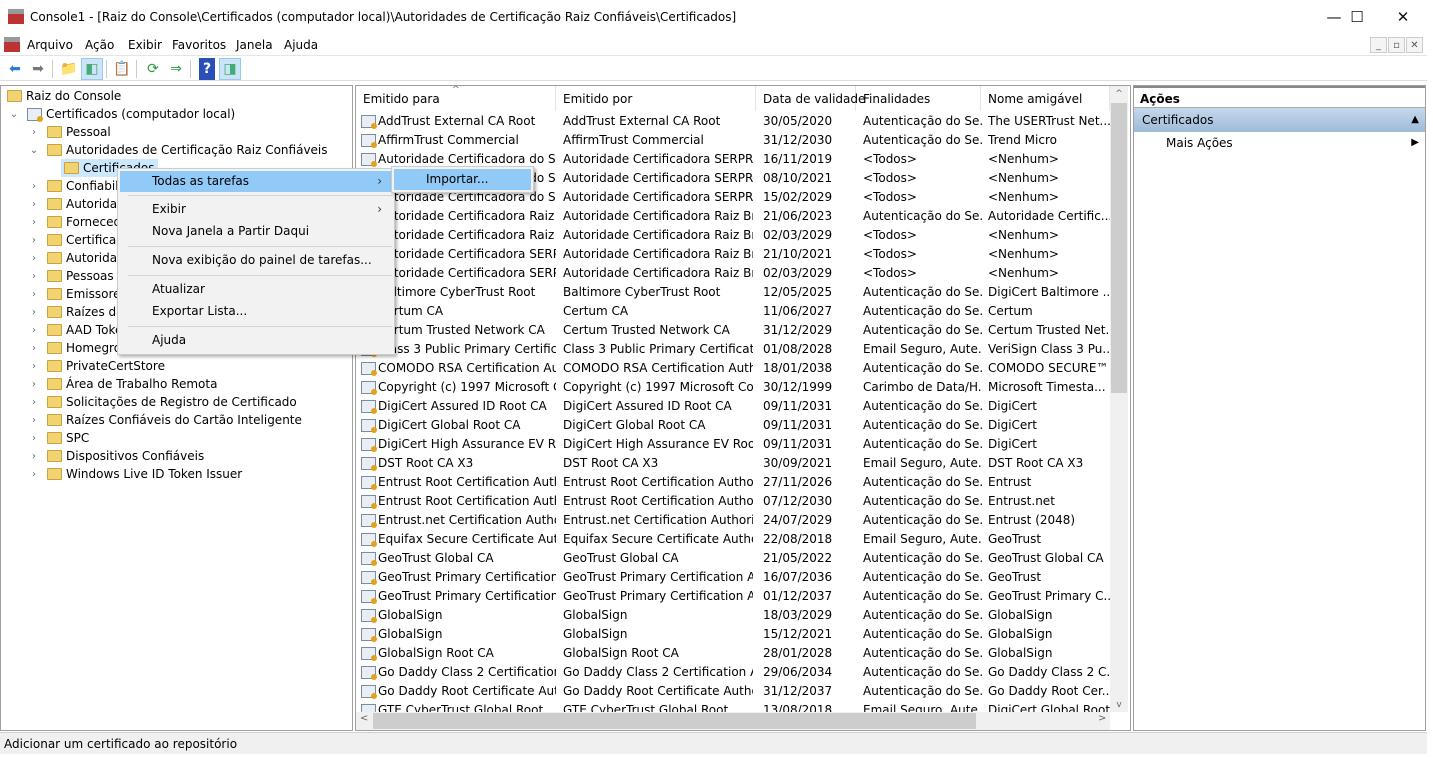 The height and width of the screenshot is (757, 1433). What do you see at coordinates (97, 366) in the screenshot?
I see `tree-node-store: › PrivateCertStore` at bounding box center [97, 366].